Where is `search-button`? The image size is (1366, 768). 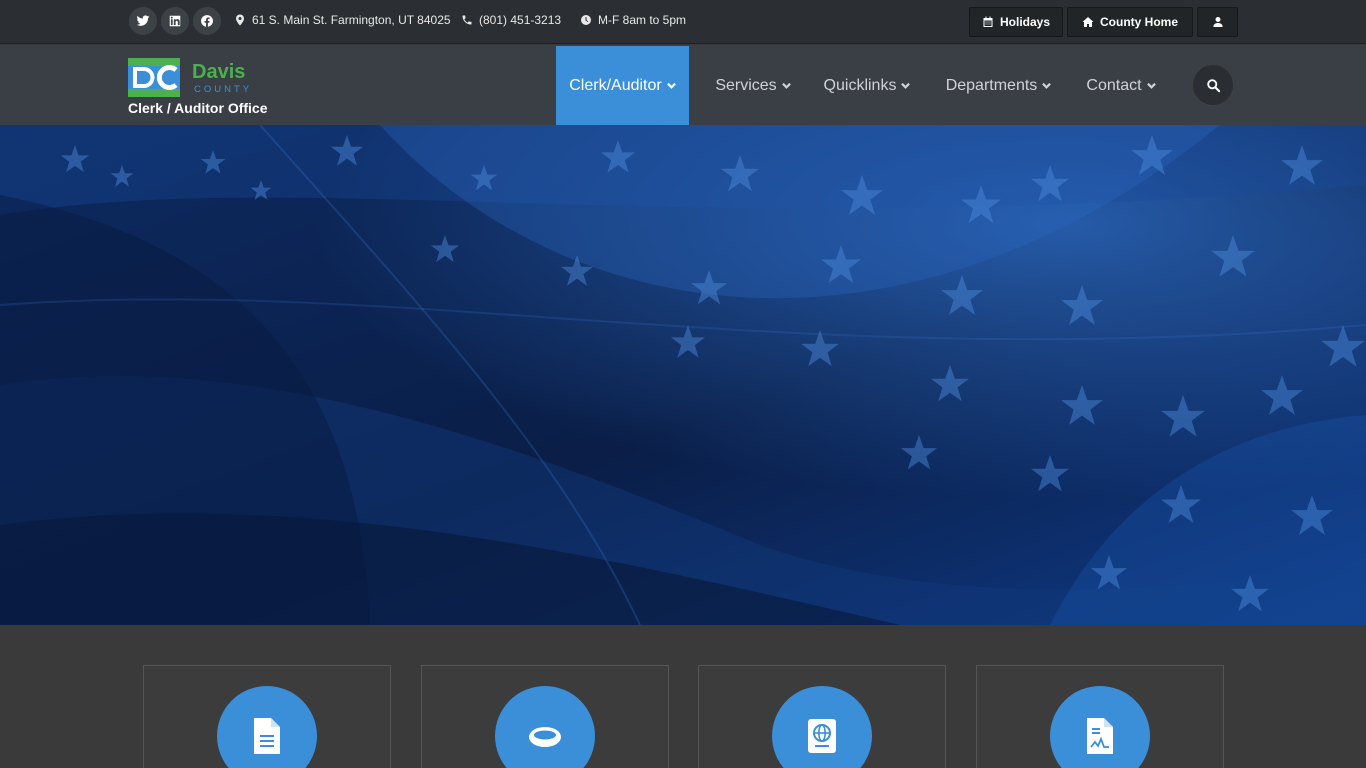 search-button is located at coordinates (1213, 85).